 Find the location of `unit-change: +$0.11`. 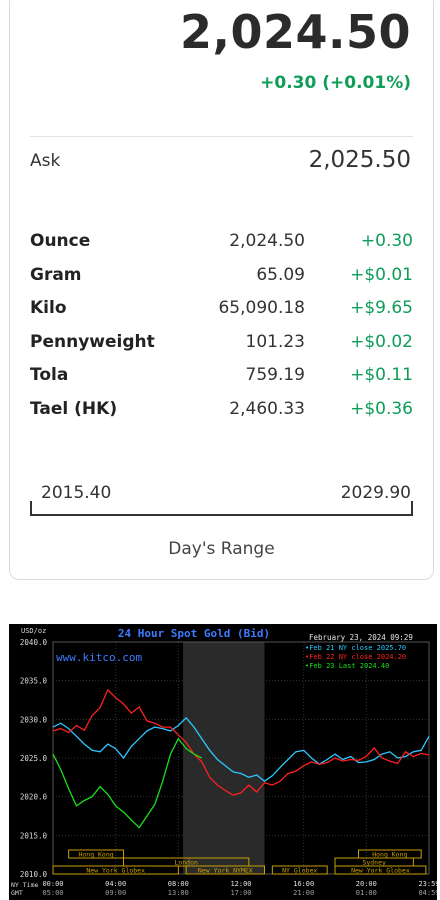

unit-change: +$0.11 is located at coordinates (381, 375).